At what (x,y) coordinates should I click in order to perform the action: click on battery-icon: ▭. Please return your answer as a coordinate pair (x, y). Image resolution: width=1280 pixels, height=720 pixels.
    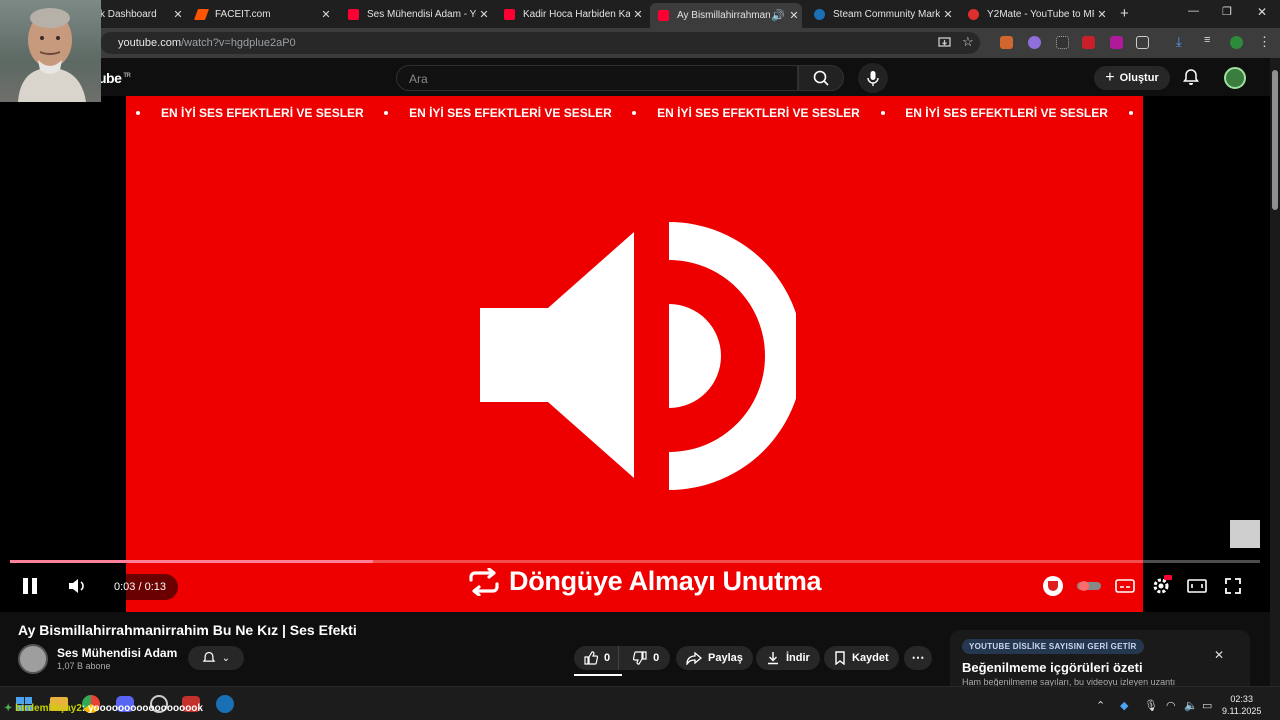
    Looking at the image, I should click on (1207, 705).